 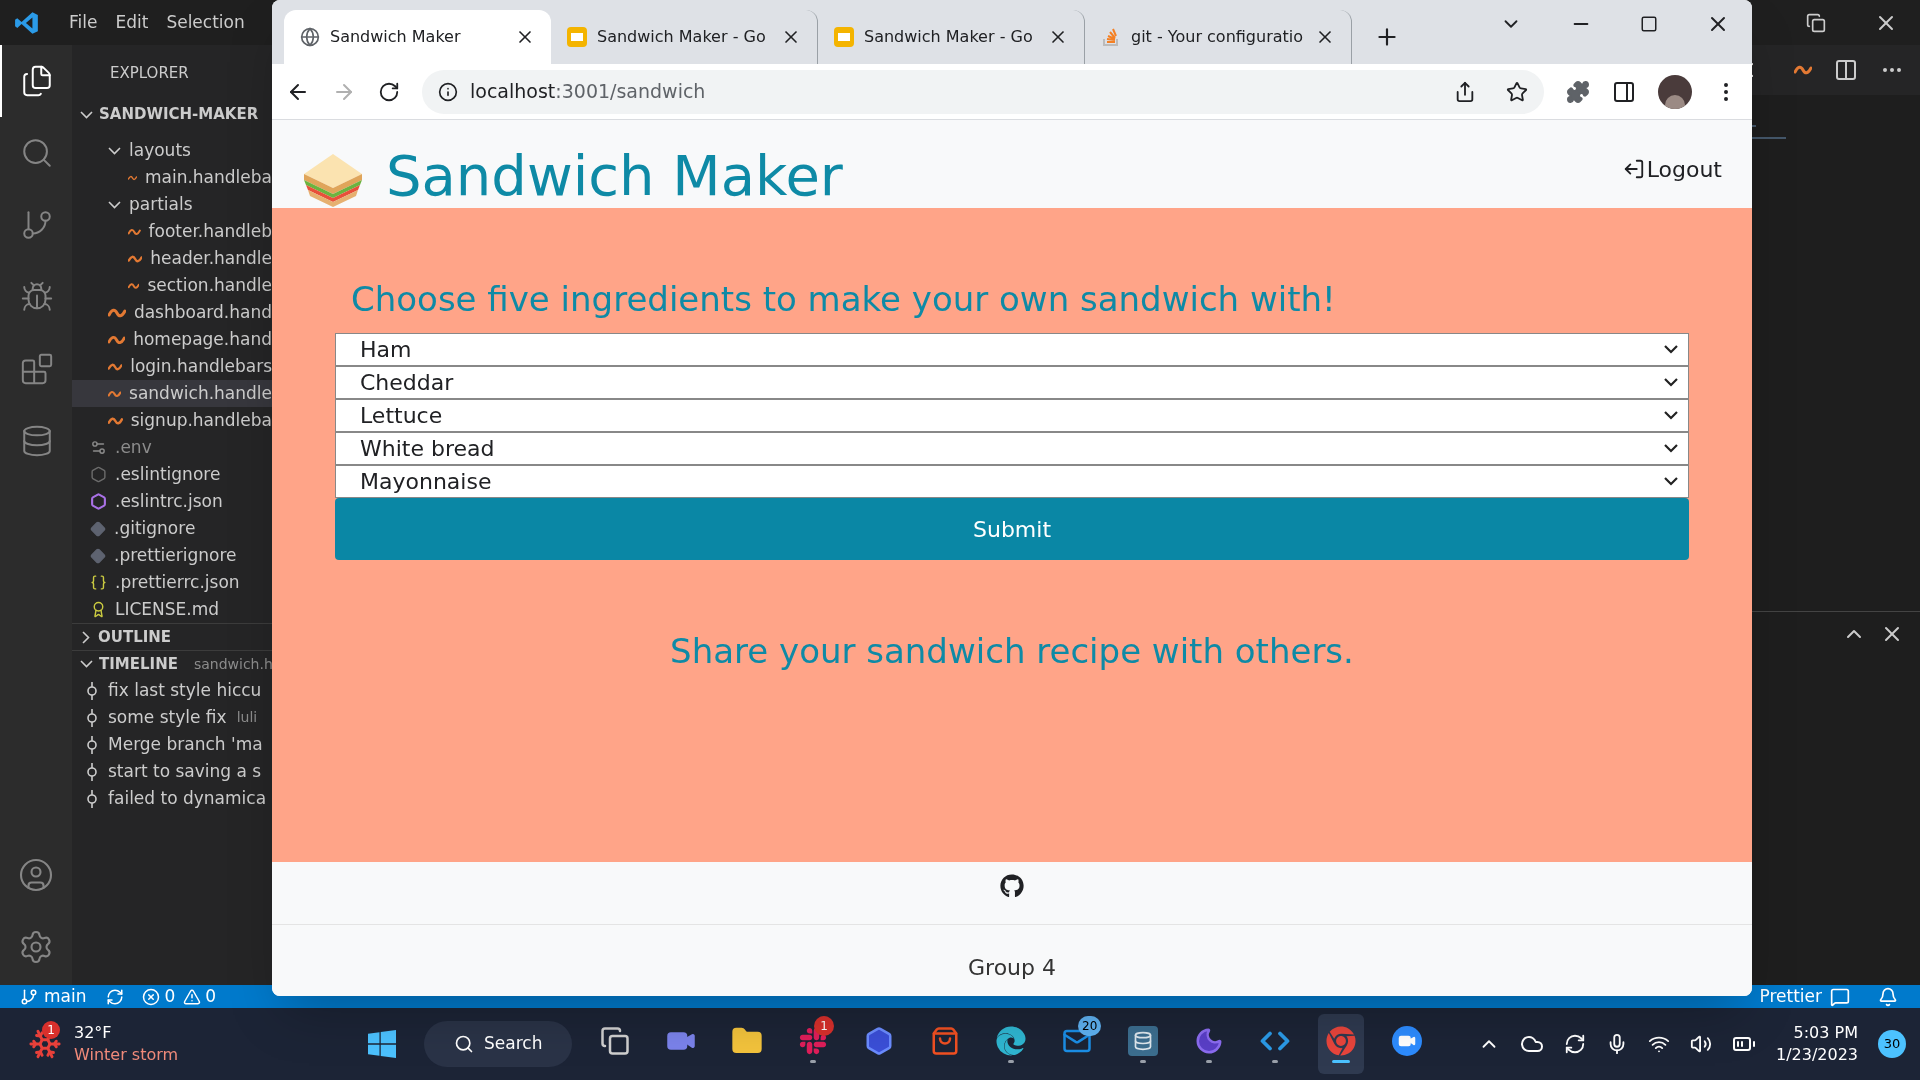 What do you see at coordinates (126, 1055) in the screenshot?
I see `weather-condition: Winter storm` at bounding box center [126, 1055].